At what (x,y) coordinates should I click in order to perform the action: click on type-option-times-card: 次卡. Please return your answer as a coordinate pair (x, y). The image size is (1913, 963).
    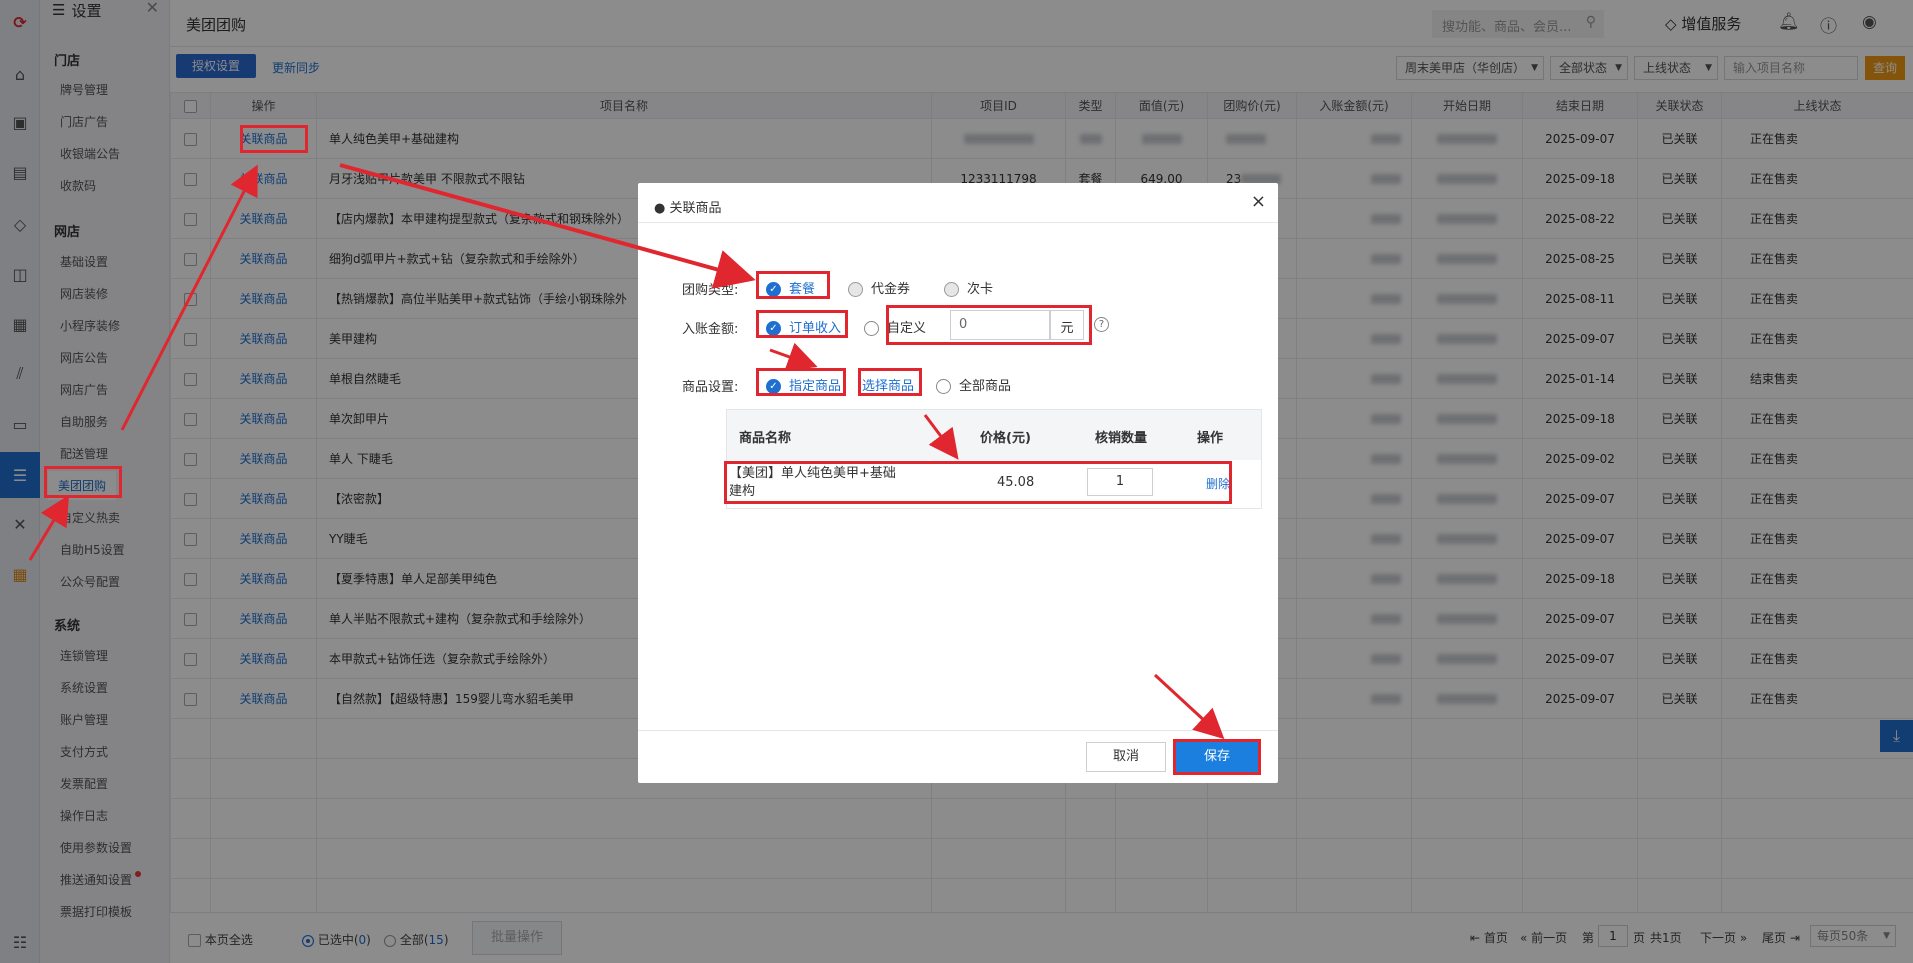
    Looking at the image, I should click on (968, 287).